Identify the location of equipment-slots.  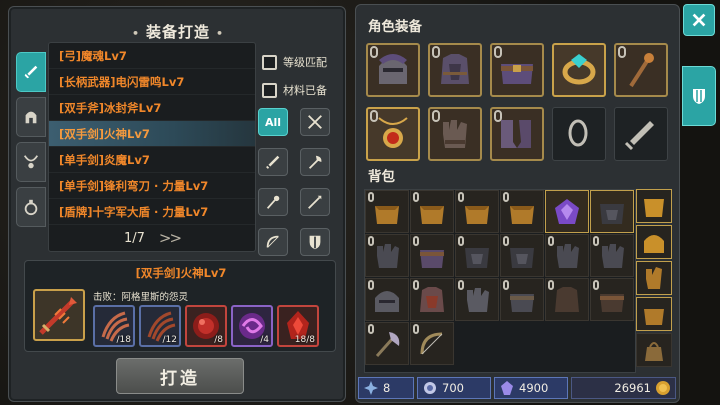
(517, 102).